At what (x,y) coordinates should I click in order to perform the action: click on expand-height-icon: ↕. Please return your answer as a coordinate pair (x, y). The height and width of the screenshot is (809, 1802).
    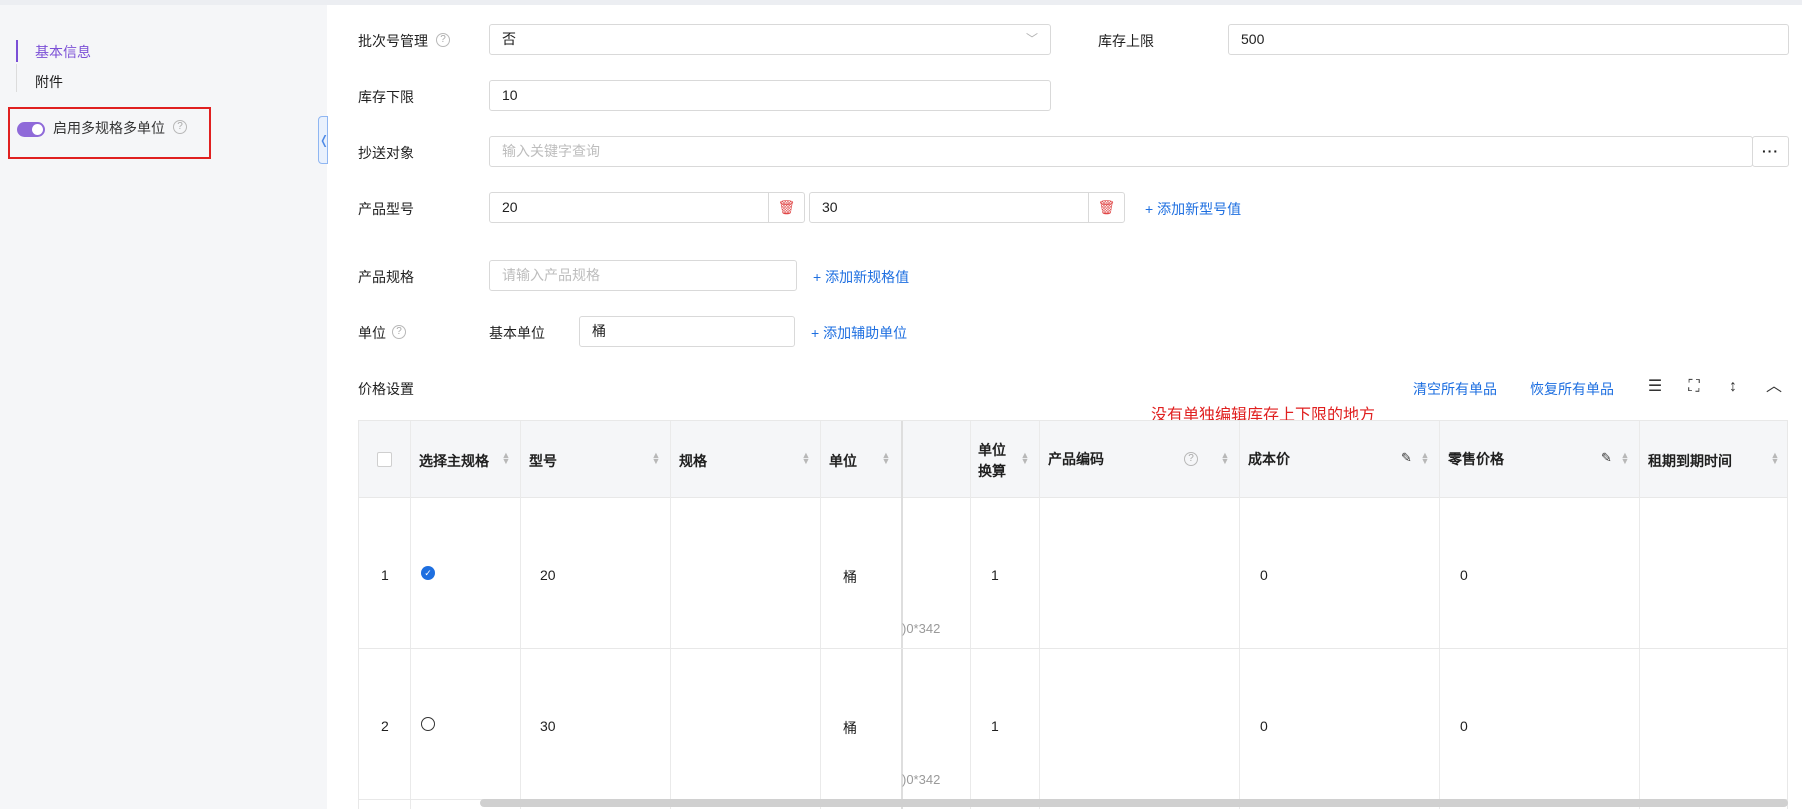
    Looking at the image, I should click on (1733, 387).